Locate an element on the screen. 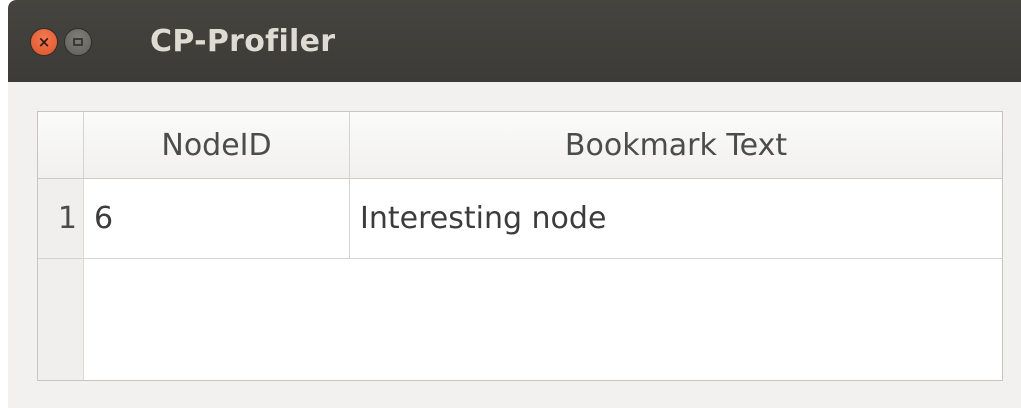 This screenshot has width=1021, height=408. nodeid-cell: 6 is located at coordinates (217, 218).